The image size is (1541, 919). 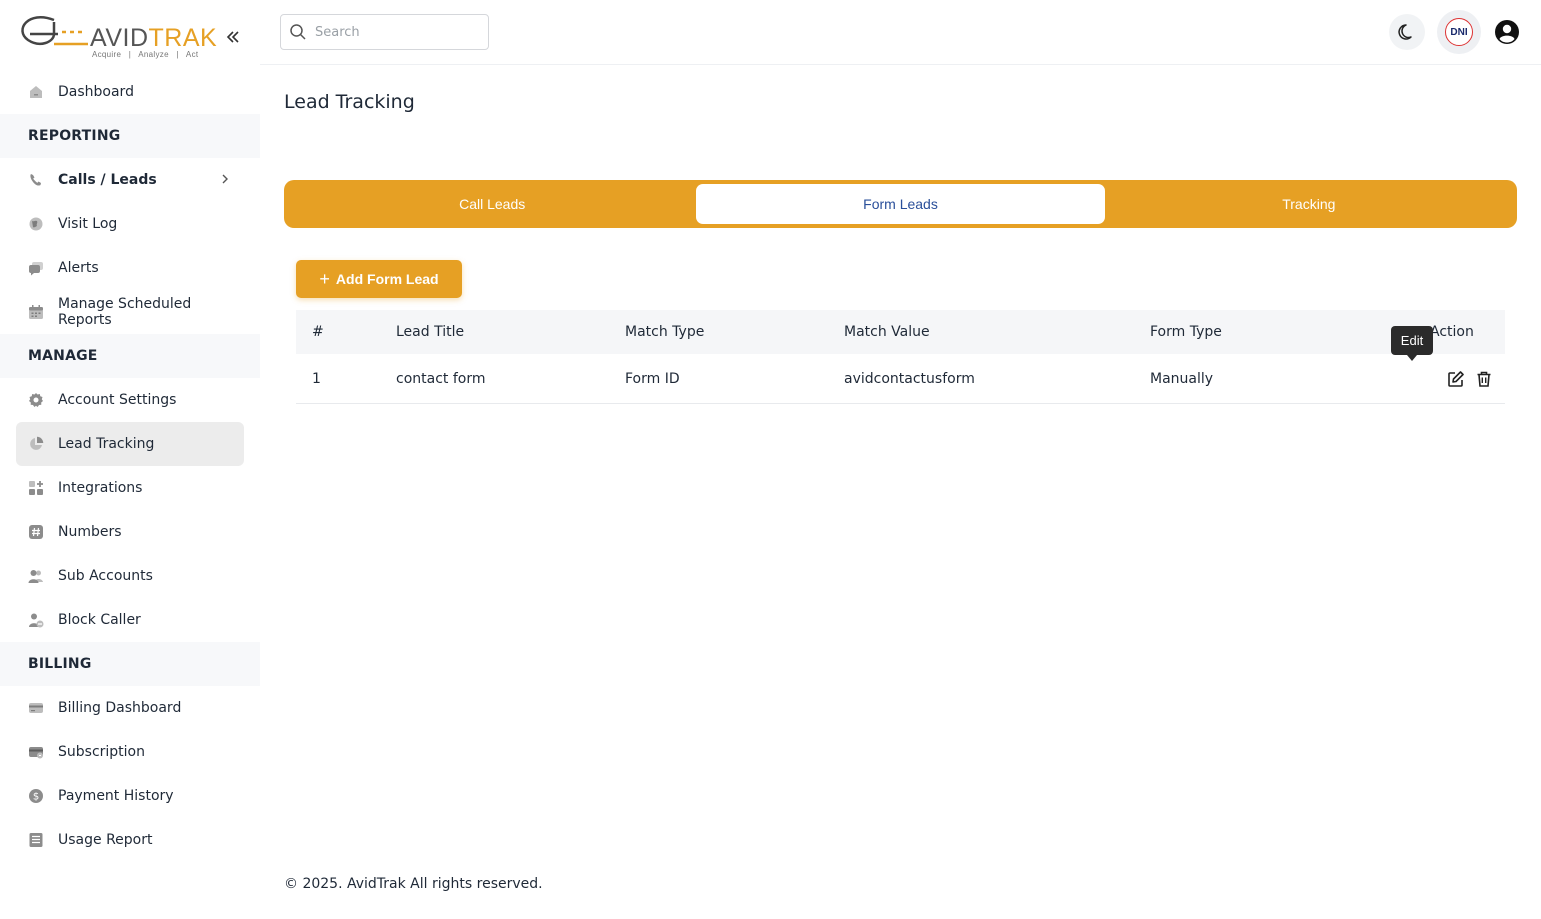 What do you see at coordinates (36, 532) in the screenshot?
I see `hash-icon` at bounding box center [36, 532].